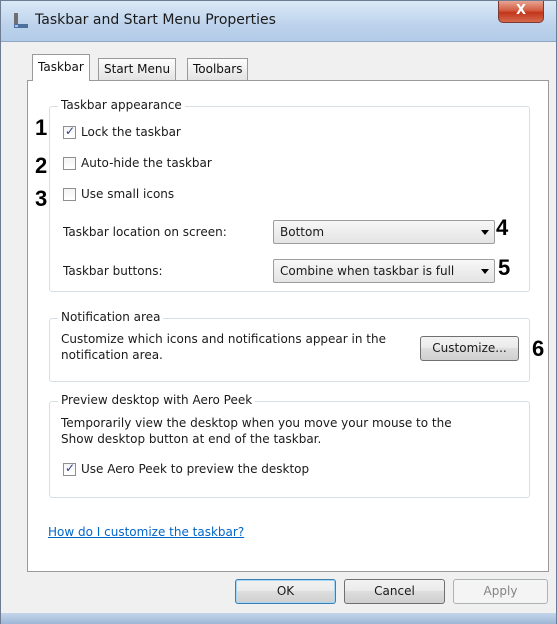 Image resolution: width=557 pixels, height=624 pixels. I want to click on callout-4: 4, so click(502, 227).